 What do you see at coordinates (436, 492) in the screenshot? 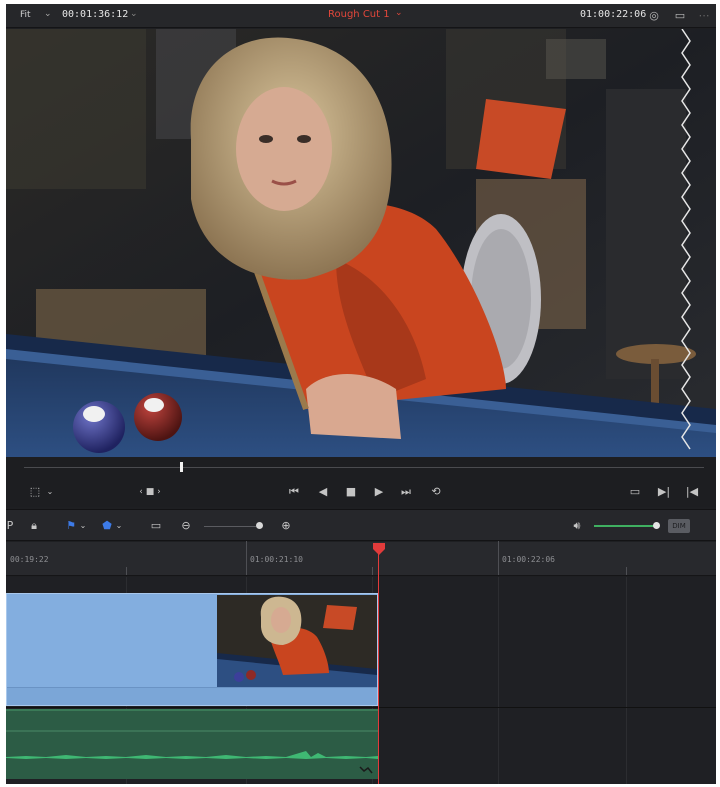
I see `loop-icon: ⟲` at bounding box center [436, 492].